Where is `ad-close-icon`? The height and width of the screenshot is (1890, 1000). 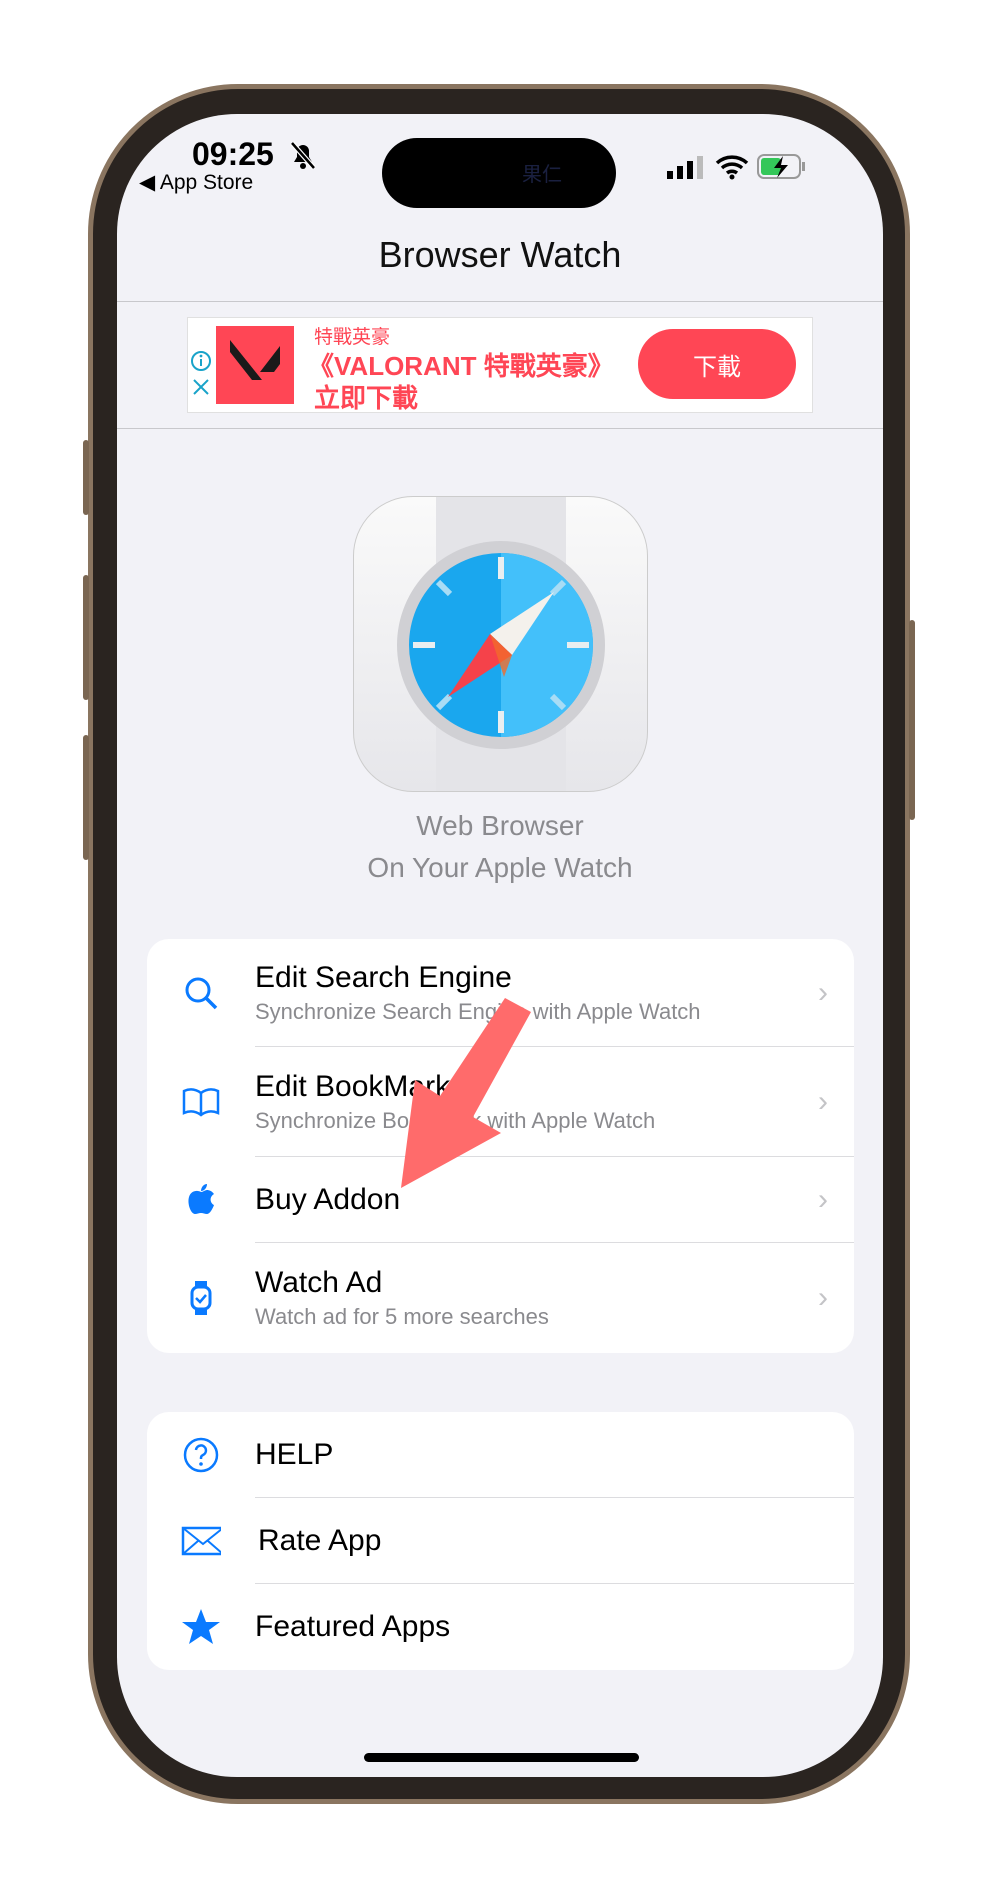 ad-close-icon is located at coordinates (201, 387).